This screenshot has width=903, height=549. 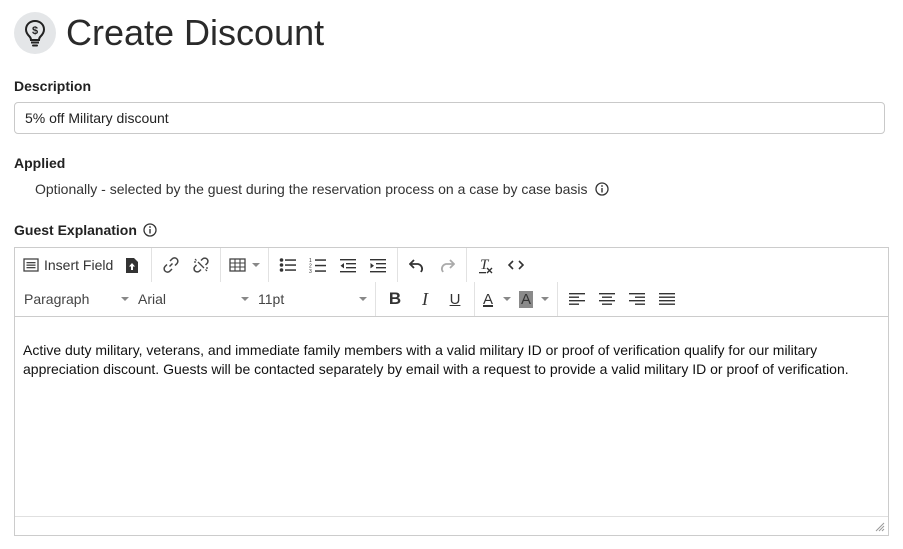 I want to click on source-code-button, so click(x=516, y=265).